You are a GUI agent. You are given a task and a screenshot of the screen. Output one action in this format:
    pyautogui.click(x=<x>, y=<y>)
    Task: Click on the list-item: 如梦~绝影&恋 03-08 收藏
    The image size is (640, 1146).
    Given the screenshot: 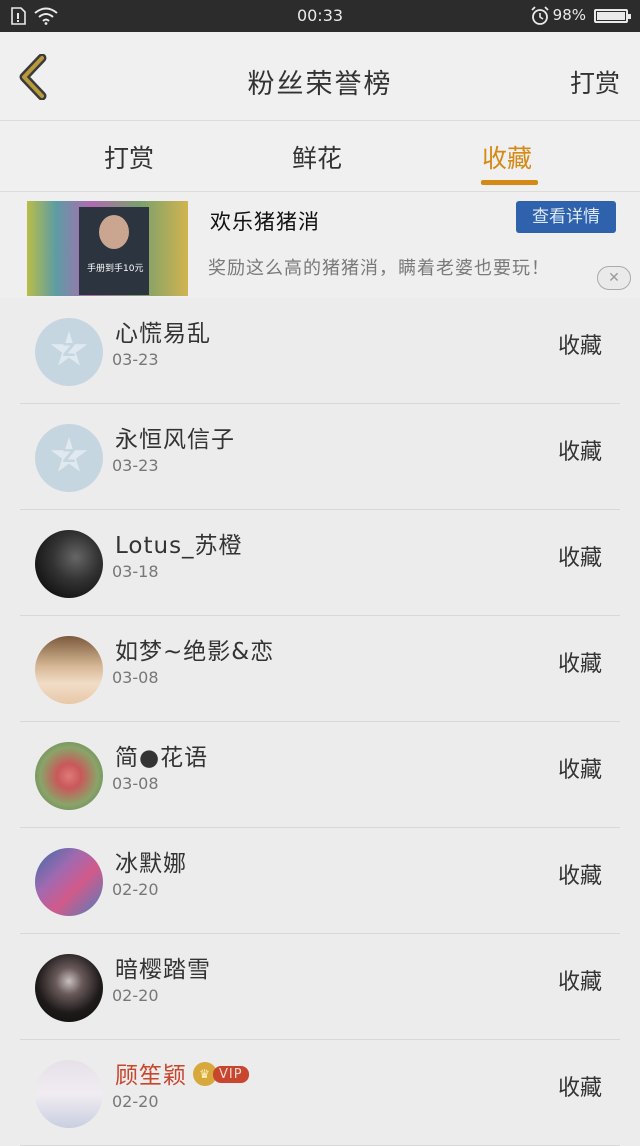 What is the action you would take?
    pyautogui.click(x=320, y=669)
    